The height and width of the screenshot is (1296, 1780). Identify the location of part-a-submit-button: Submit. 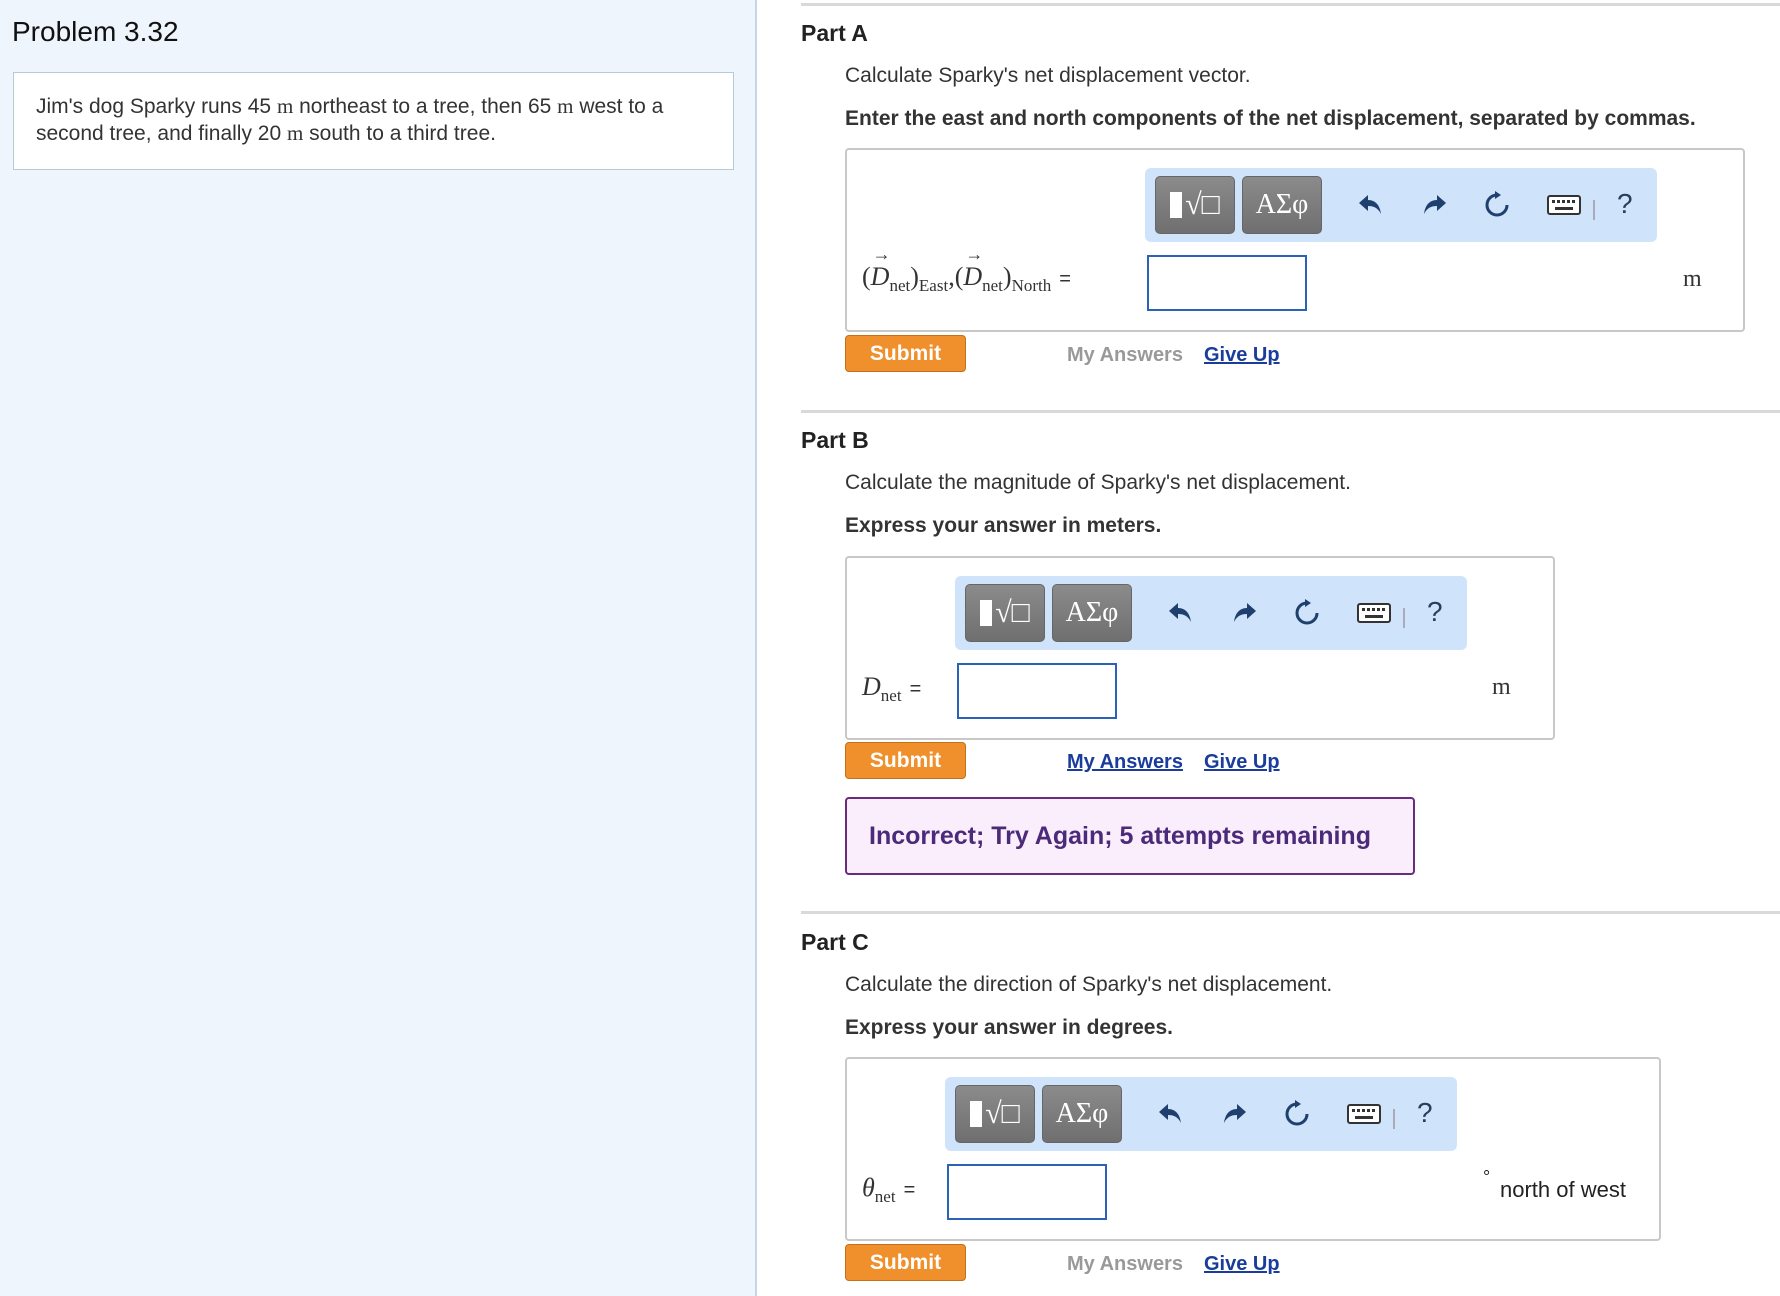
(905, 353).